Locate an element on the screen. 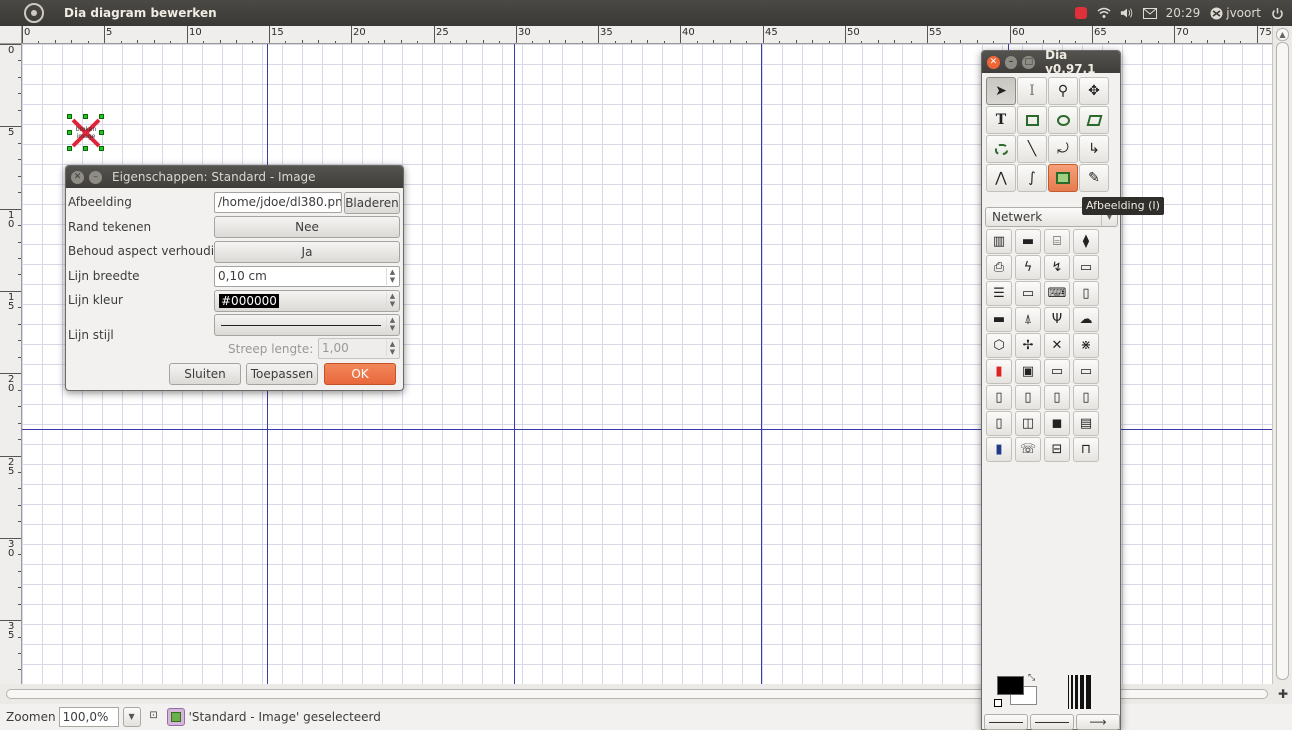 This screenshot has height=730, width=1292. polygon-tool-icon is located at coordinates (1094, 120).